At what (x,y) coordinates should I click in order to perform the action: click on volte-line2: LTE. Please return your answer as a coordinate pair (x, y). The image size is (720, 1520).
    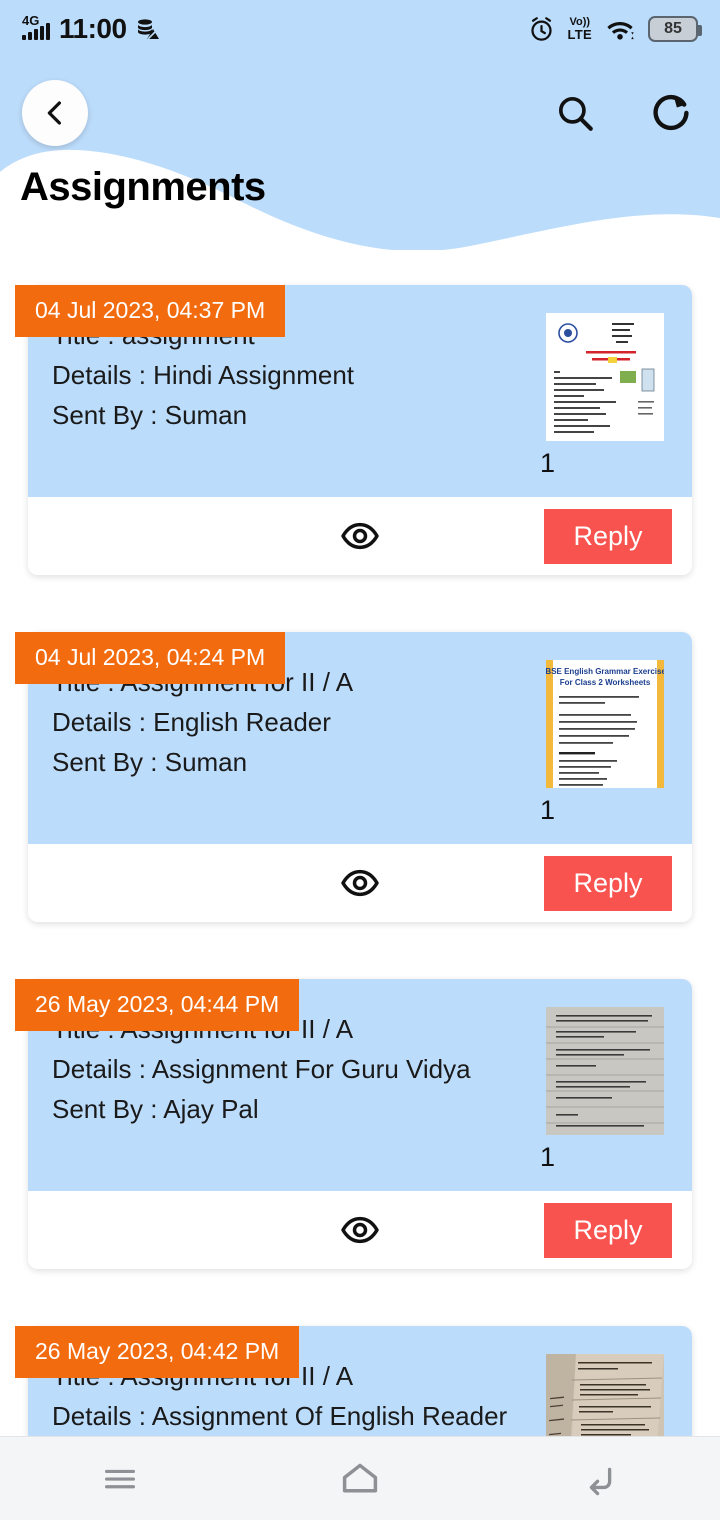
    Looking at the image, I should click on (579, 34).